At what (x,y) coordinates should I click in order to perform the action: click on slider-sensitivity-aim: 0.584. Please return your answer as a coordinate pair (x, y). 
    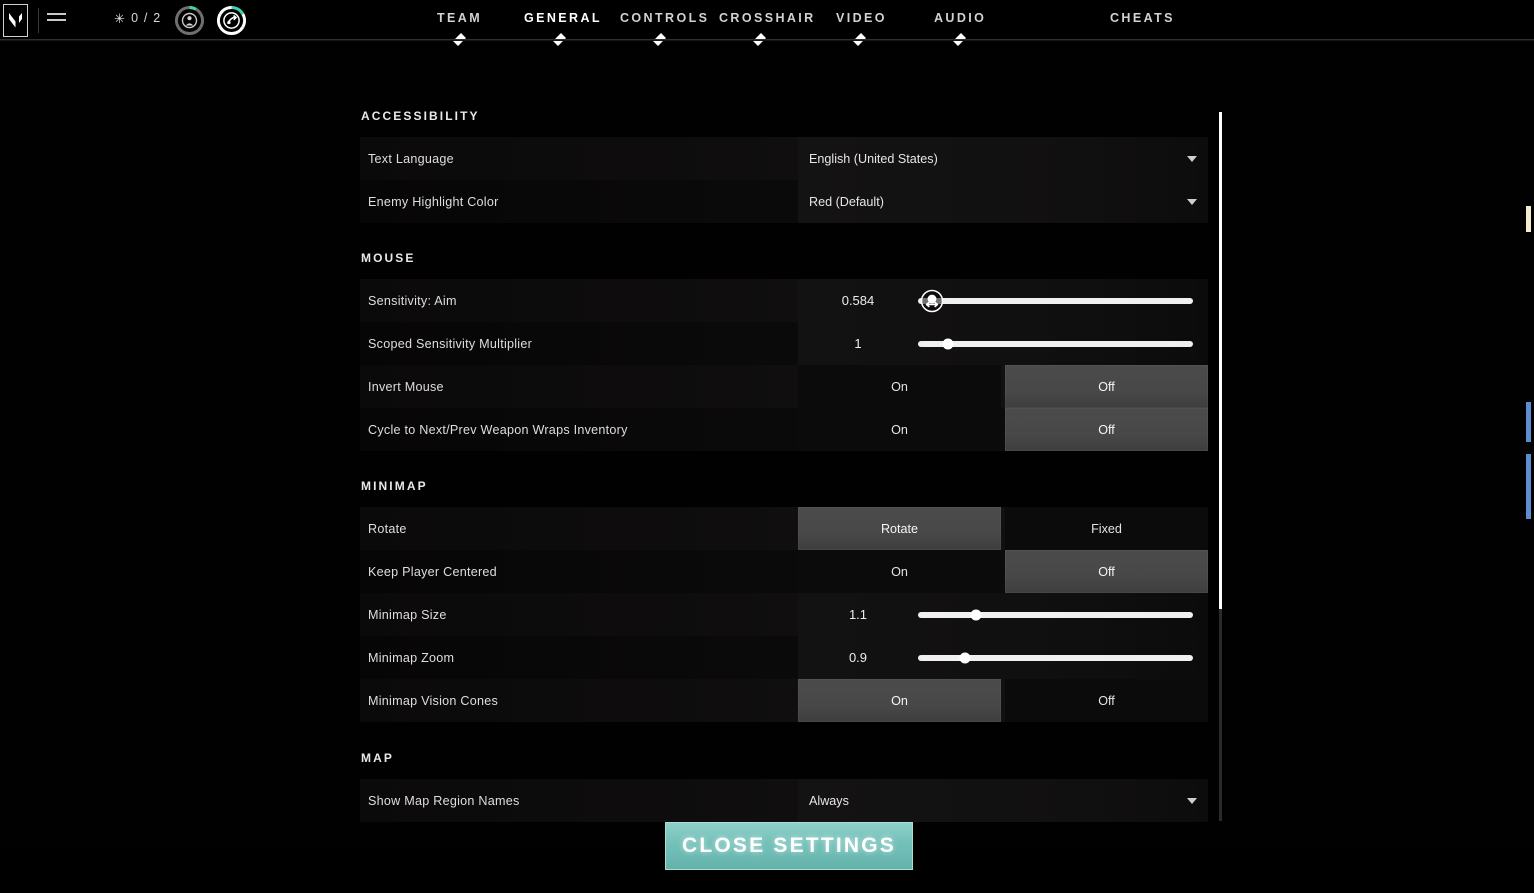
    Looking at the image, I should click on (1003, 300).